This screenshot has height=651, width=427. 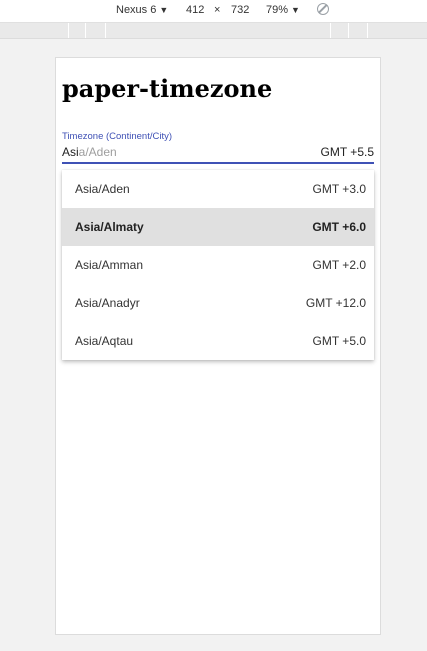 What do you see at coordinates (104, 341) in the screenshot?
I see `option-name: Asia/Aqtau` at bounding box center [104, 341].